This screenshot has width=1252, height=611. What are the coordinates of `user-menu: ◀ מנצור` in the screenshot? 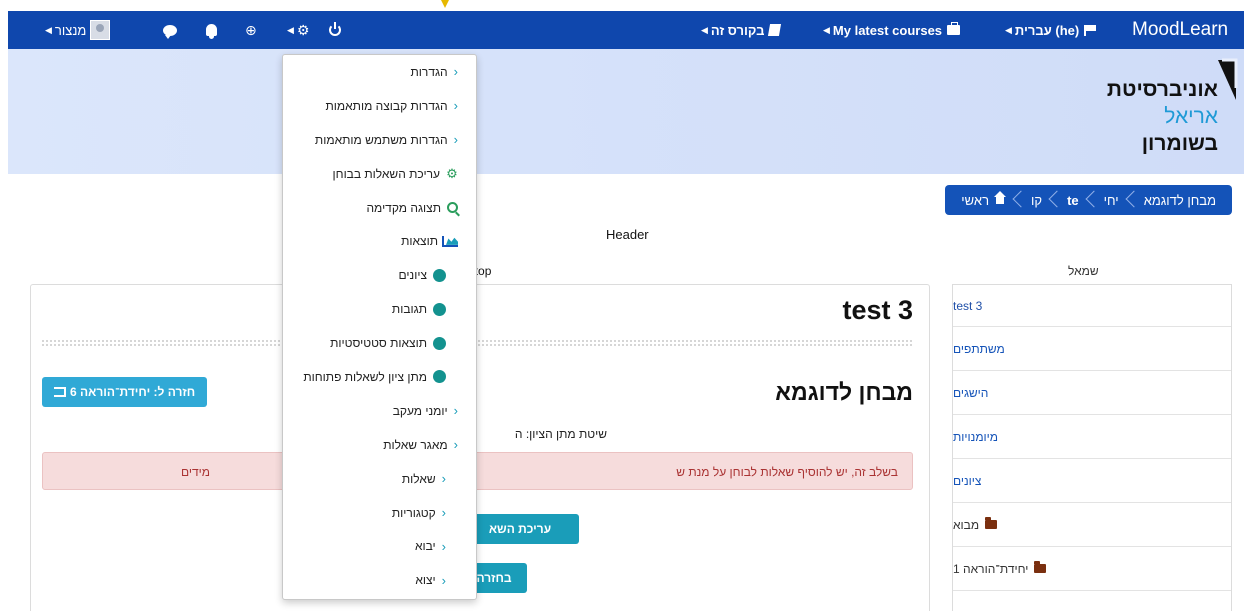 It's located at (78, 30).